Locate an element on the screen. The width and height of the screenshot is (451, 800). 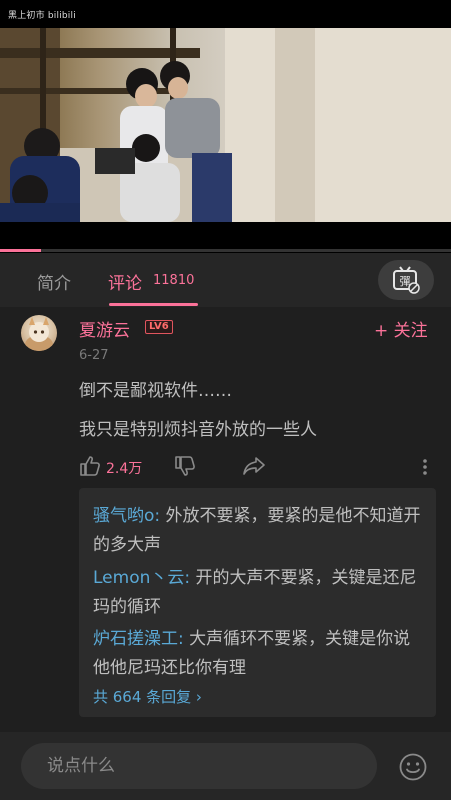
avatar is located at coordinates (39, 333).